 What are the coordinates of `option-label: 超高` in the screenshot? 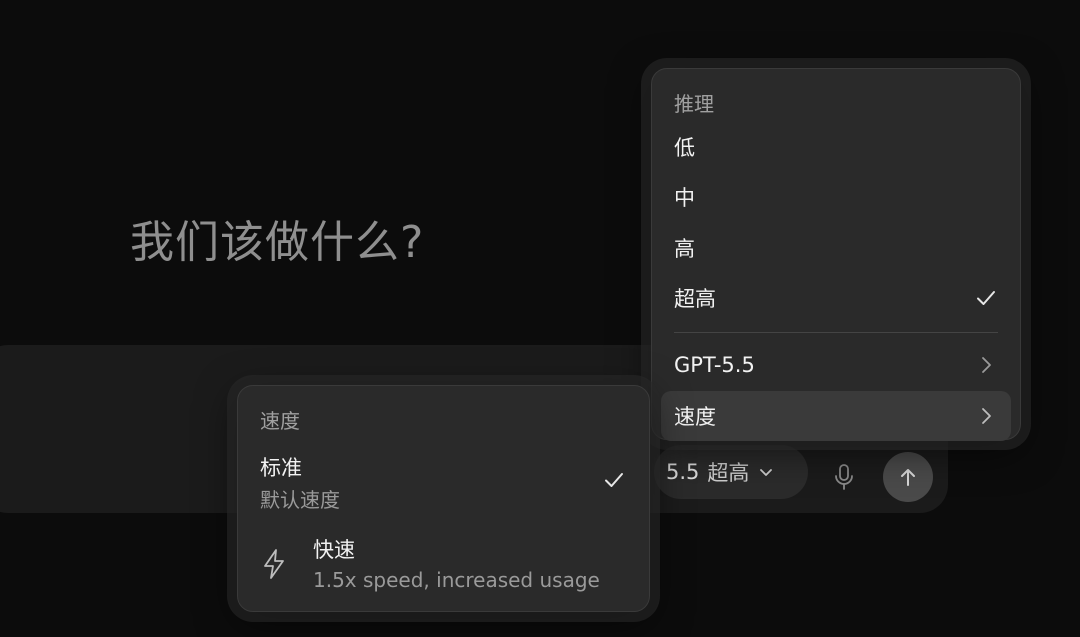 It's located at (695, 299).